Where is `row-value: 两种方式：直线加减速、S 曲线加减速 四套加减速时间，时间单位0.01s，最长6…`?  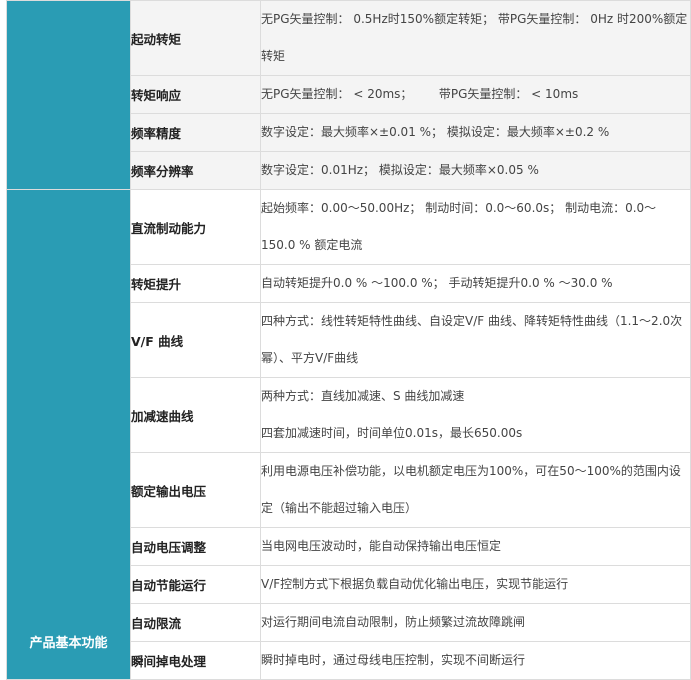
row-value: 两种方式：直线加减速、S 曲线加减速 四套加减速时间，时间单位0.01s，最长6… is located at coordinates (475, 415).